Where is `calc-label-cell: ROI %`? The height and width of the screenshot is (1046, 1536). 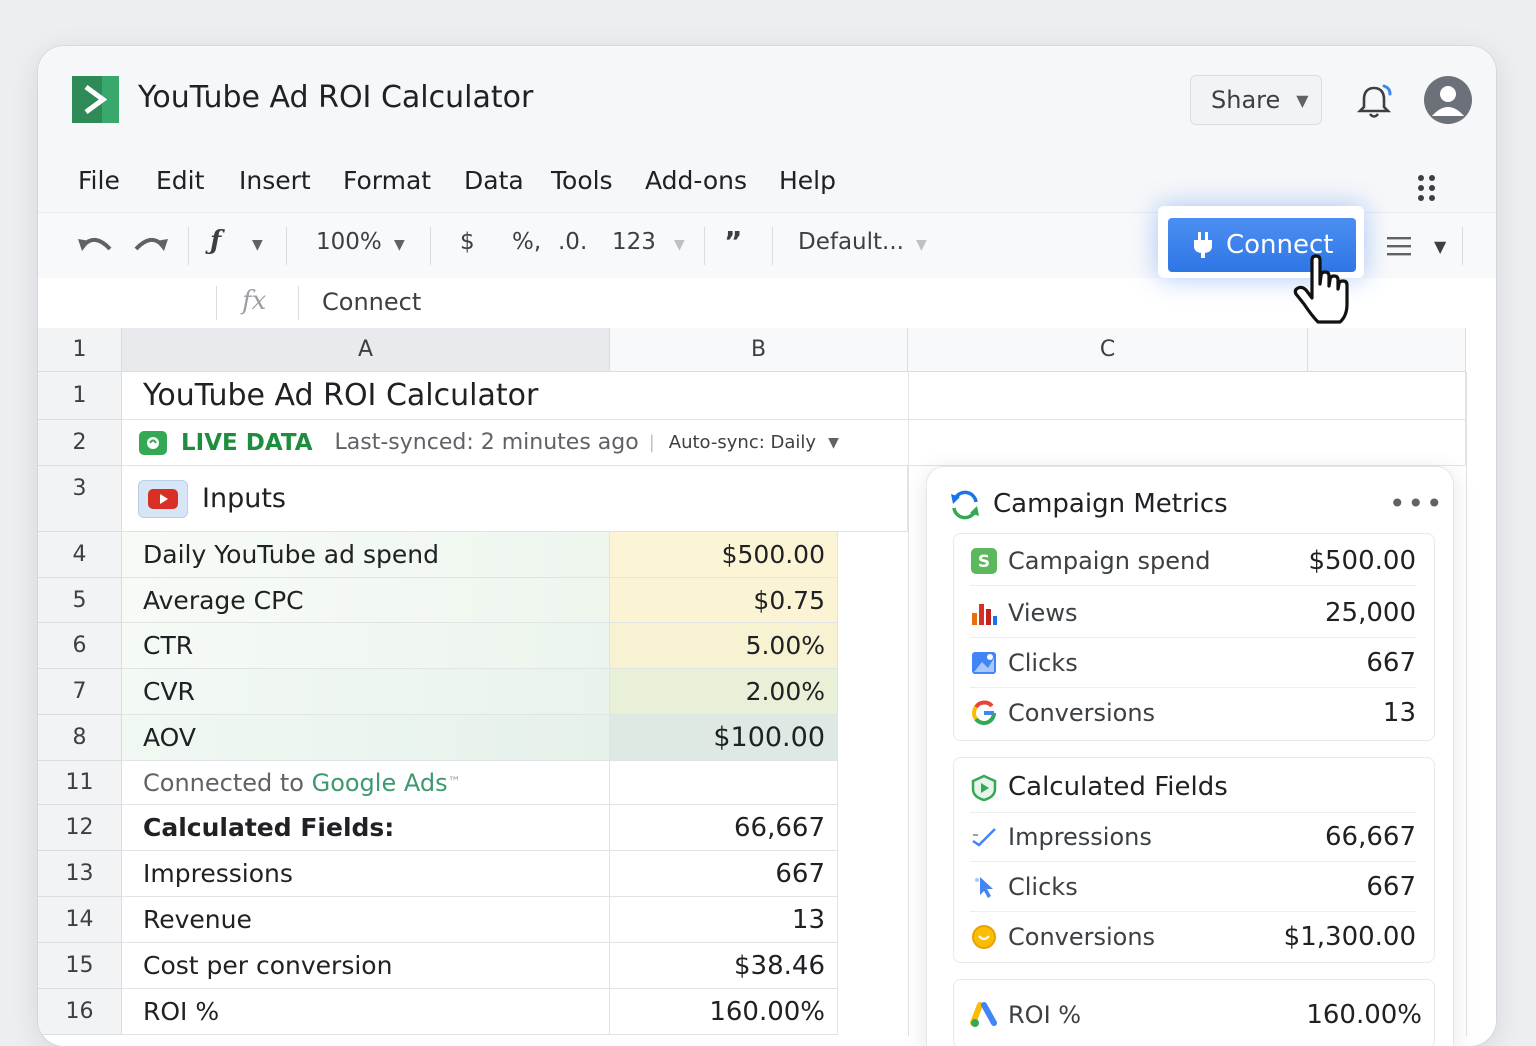 calc-label-cell: ROI % is located at coordinates (366, 1012).